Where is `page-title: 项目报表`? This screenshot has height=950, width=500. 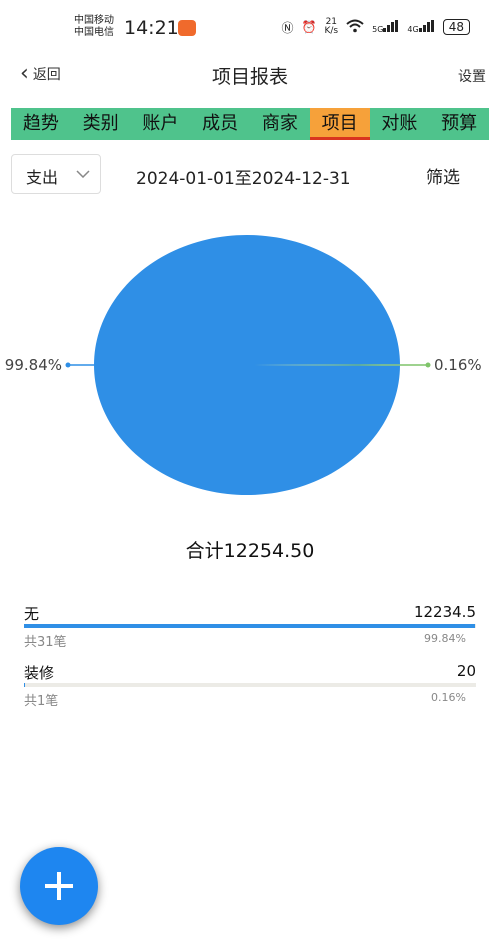 page-title: 项目报表 is located at coordinates (249, 77).